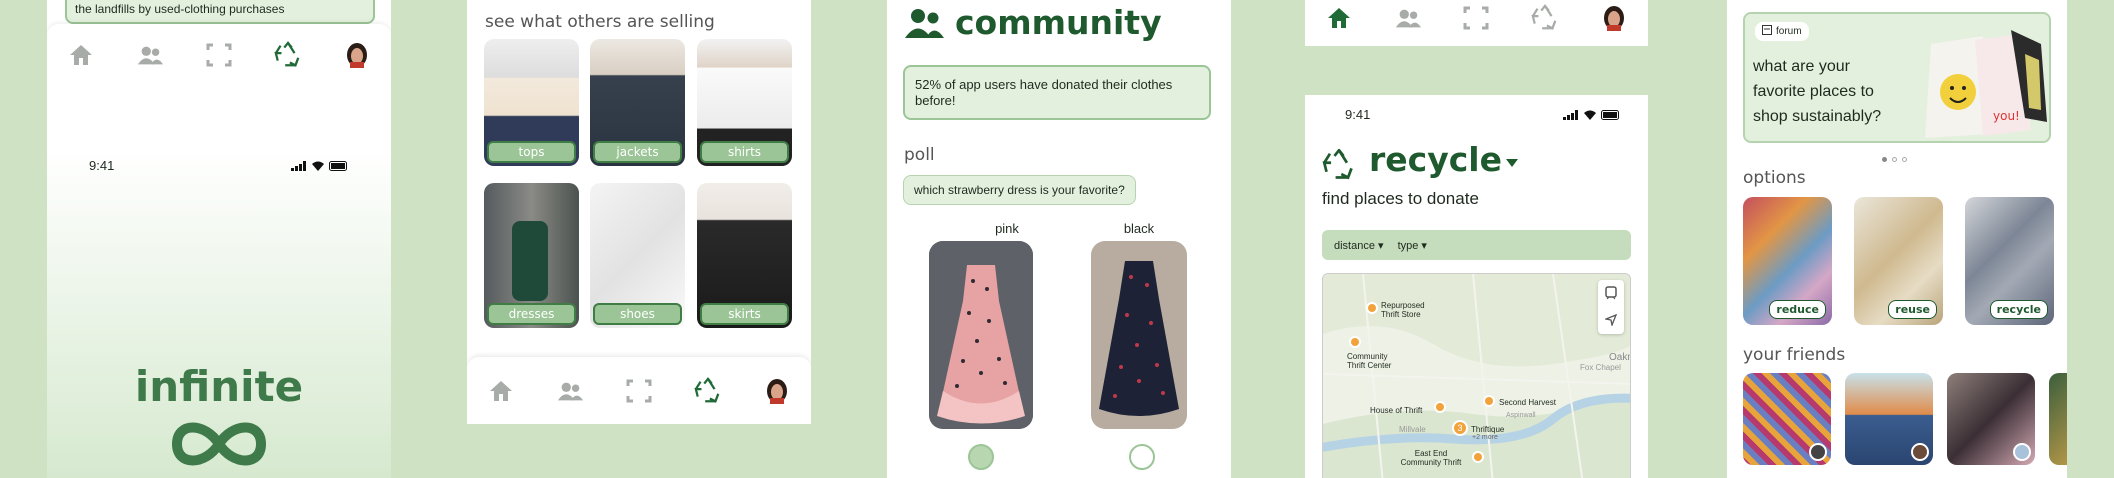 Image resolution: width=2114 pixels, height=478 pixels. Describe the element at coordinates (1982, 78) in the screenshot. I see `tote-bags-image: you!` at that location.